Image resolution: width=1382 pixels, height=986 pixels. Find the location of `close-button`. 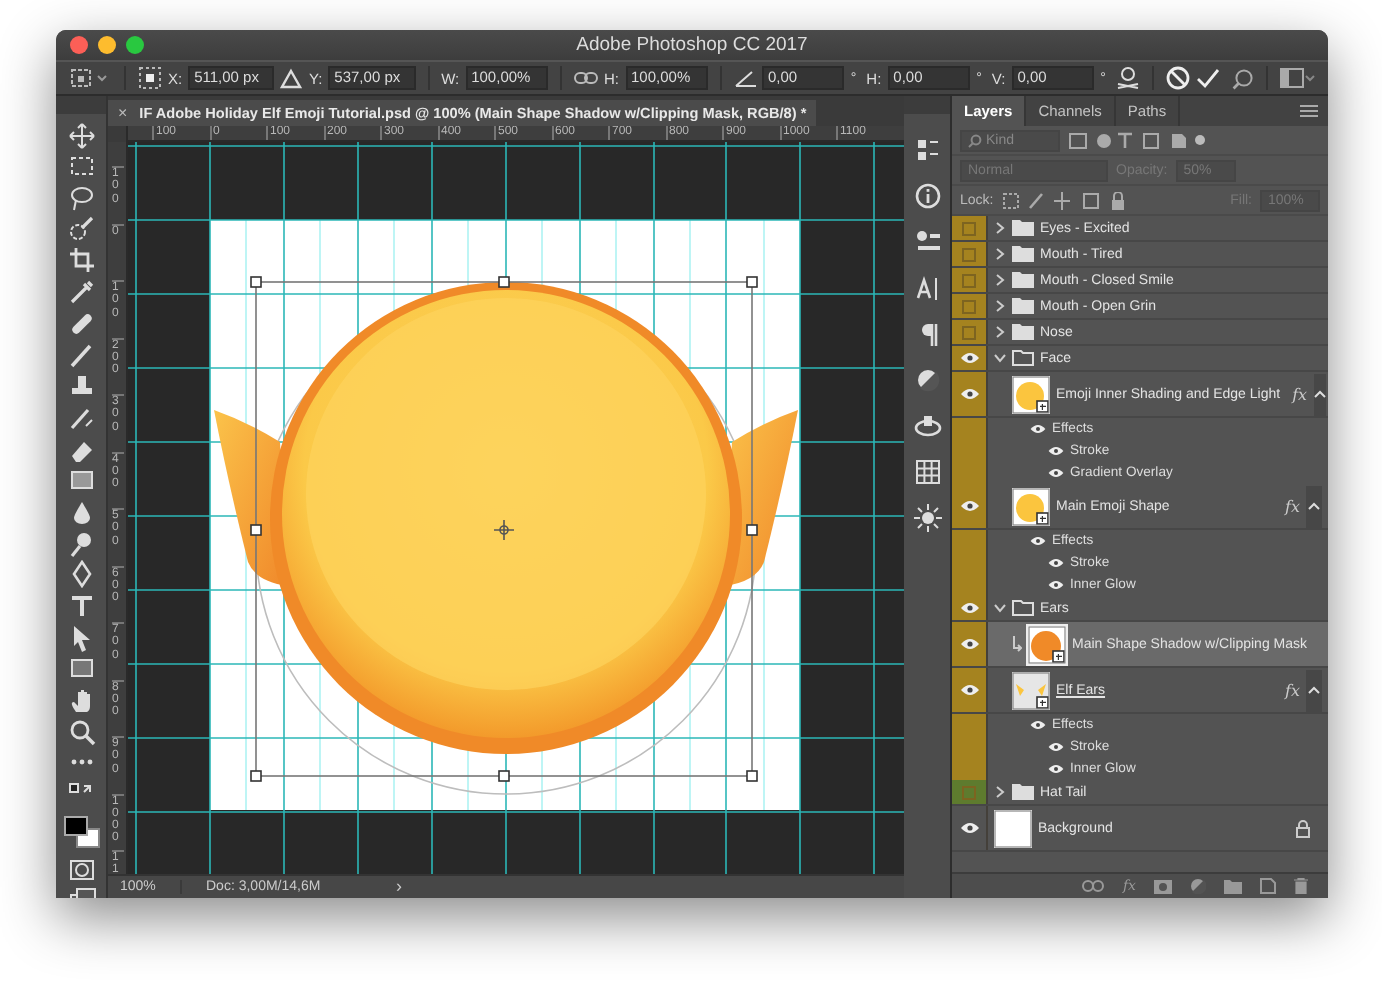

close-button is located at coordinates (79, 45).